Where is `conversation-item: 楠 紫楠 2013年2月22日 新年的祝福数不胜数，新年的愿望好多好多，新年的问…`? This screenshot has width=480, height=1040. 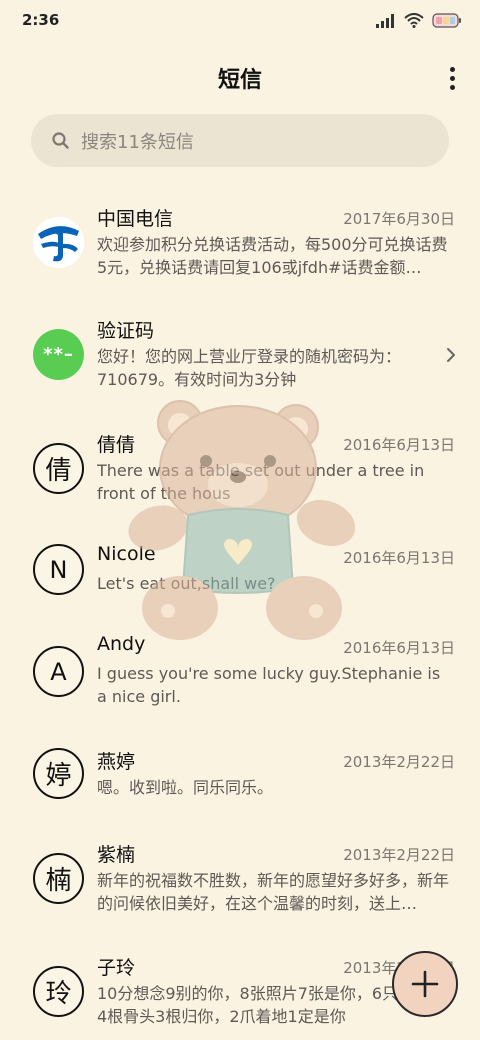
conversation-item: 楠 紫楠 2013年2月22日 新年的祝福数不胜数，新年的愿望好多好多，新年的问… is located at coordinates (240, 876).